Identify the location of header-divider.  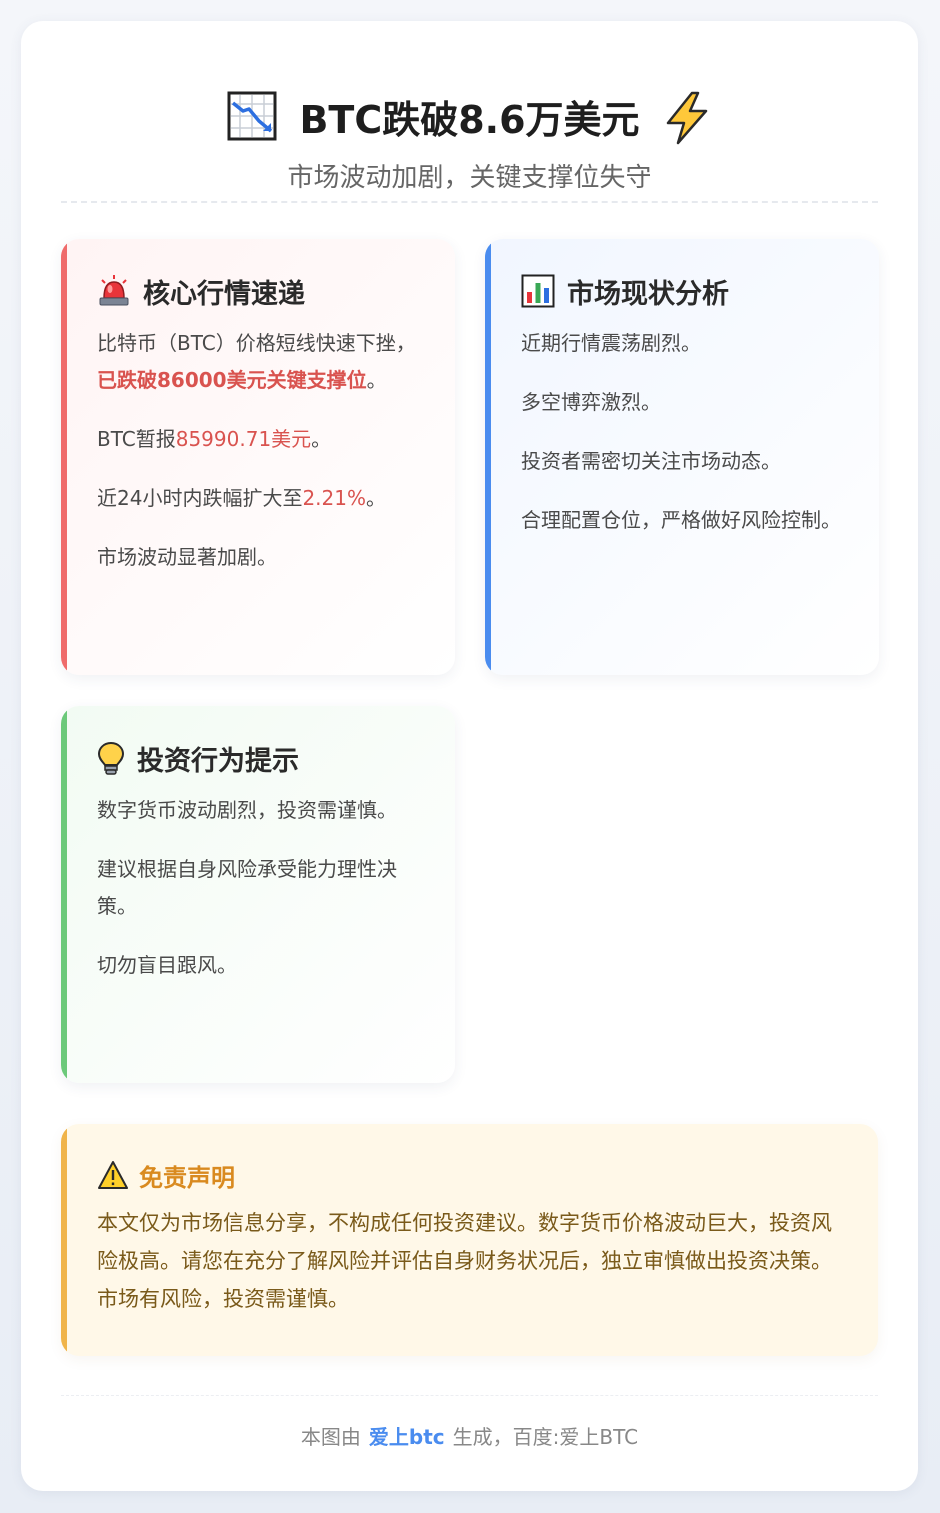
(469, 202).